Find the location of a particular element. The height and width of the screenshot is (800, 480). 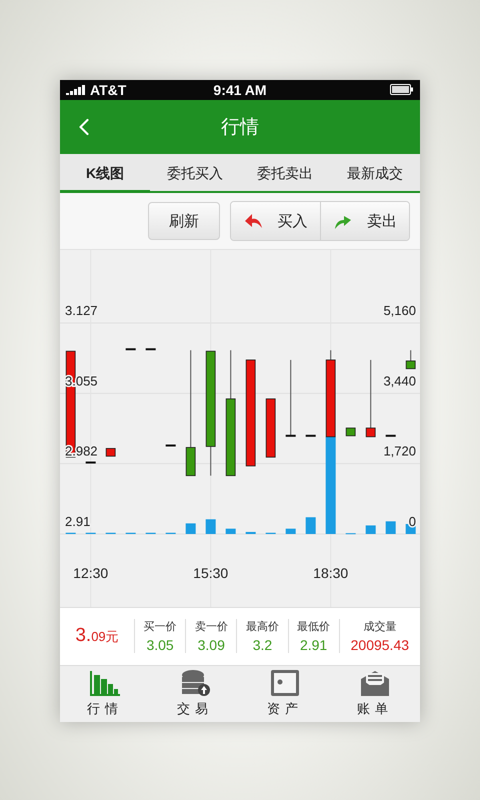

refresh-button: 刷新 is located at coordinates (184, 221).